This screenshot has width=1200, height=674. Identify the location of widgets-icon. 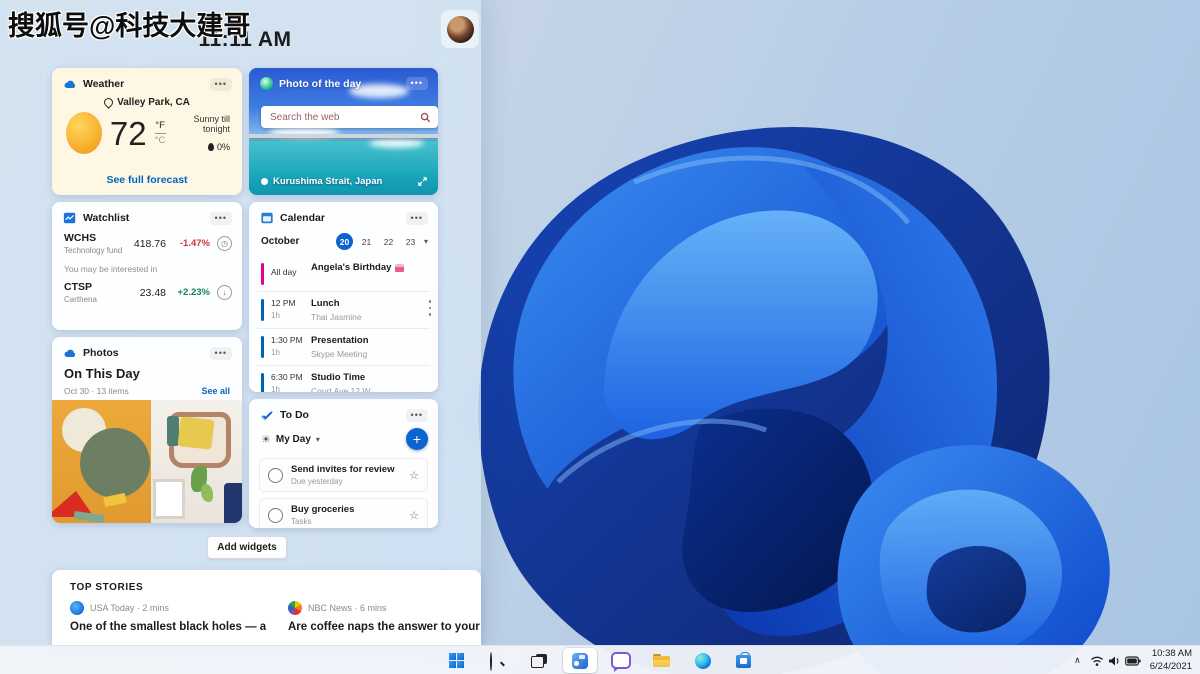
(579, 660).